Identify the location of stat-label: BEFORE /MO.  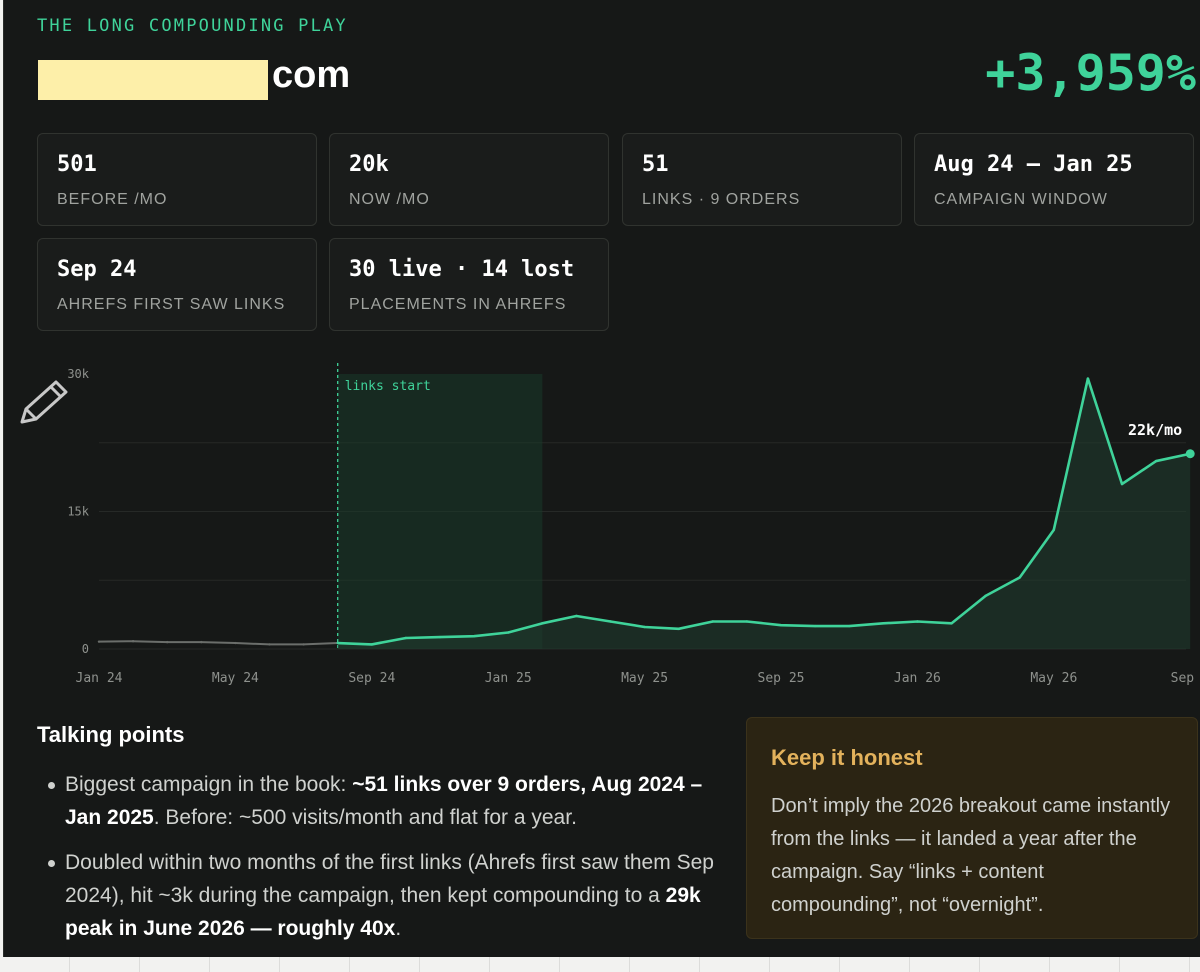
(112, 199).